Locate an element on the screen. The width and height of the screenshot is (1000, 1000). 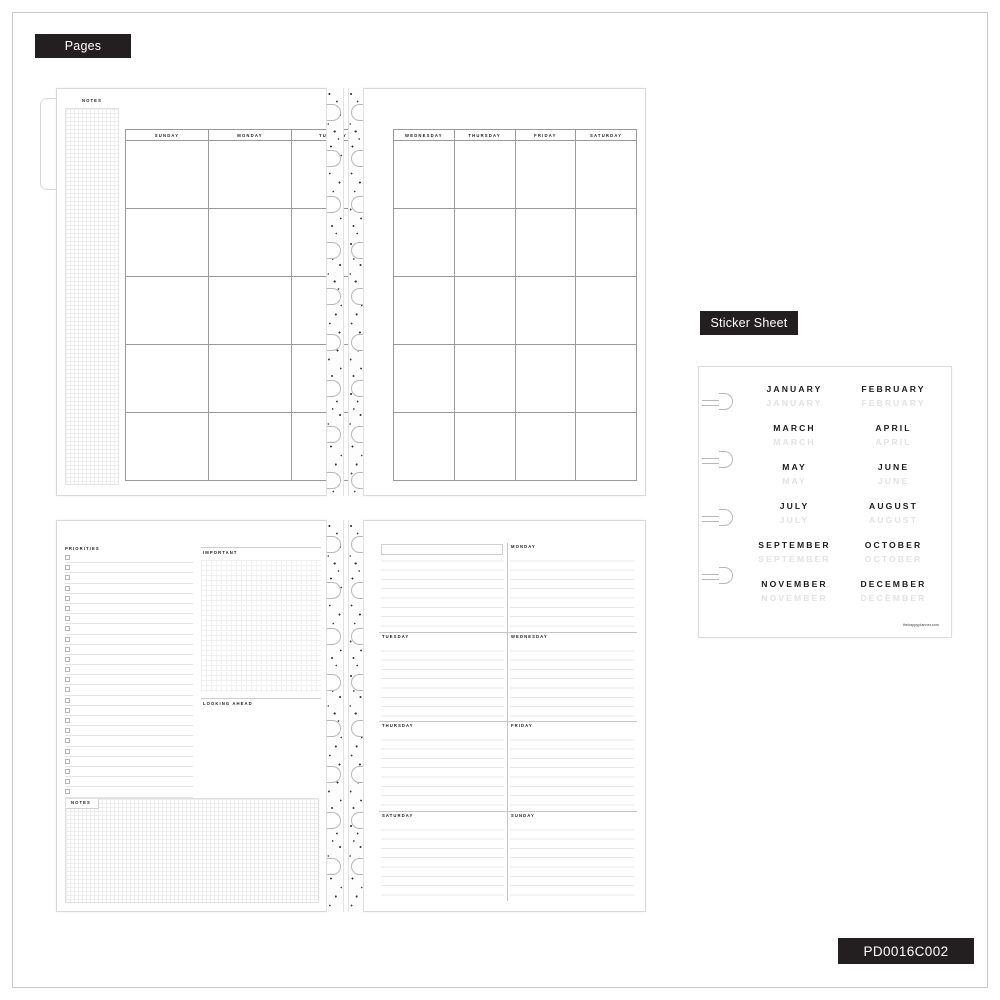
weekly-day-cell: FRIDAY is located at coordinates (572, 767).